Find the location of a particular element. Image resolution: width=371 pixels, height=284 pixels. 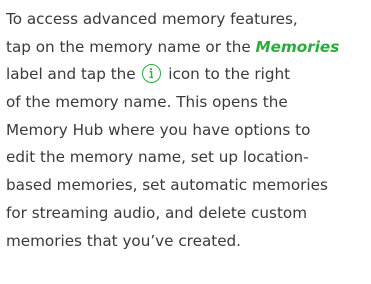

paragraph-line-9: memories that you’ve created. is located at coordinates (124, 240).